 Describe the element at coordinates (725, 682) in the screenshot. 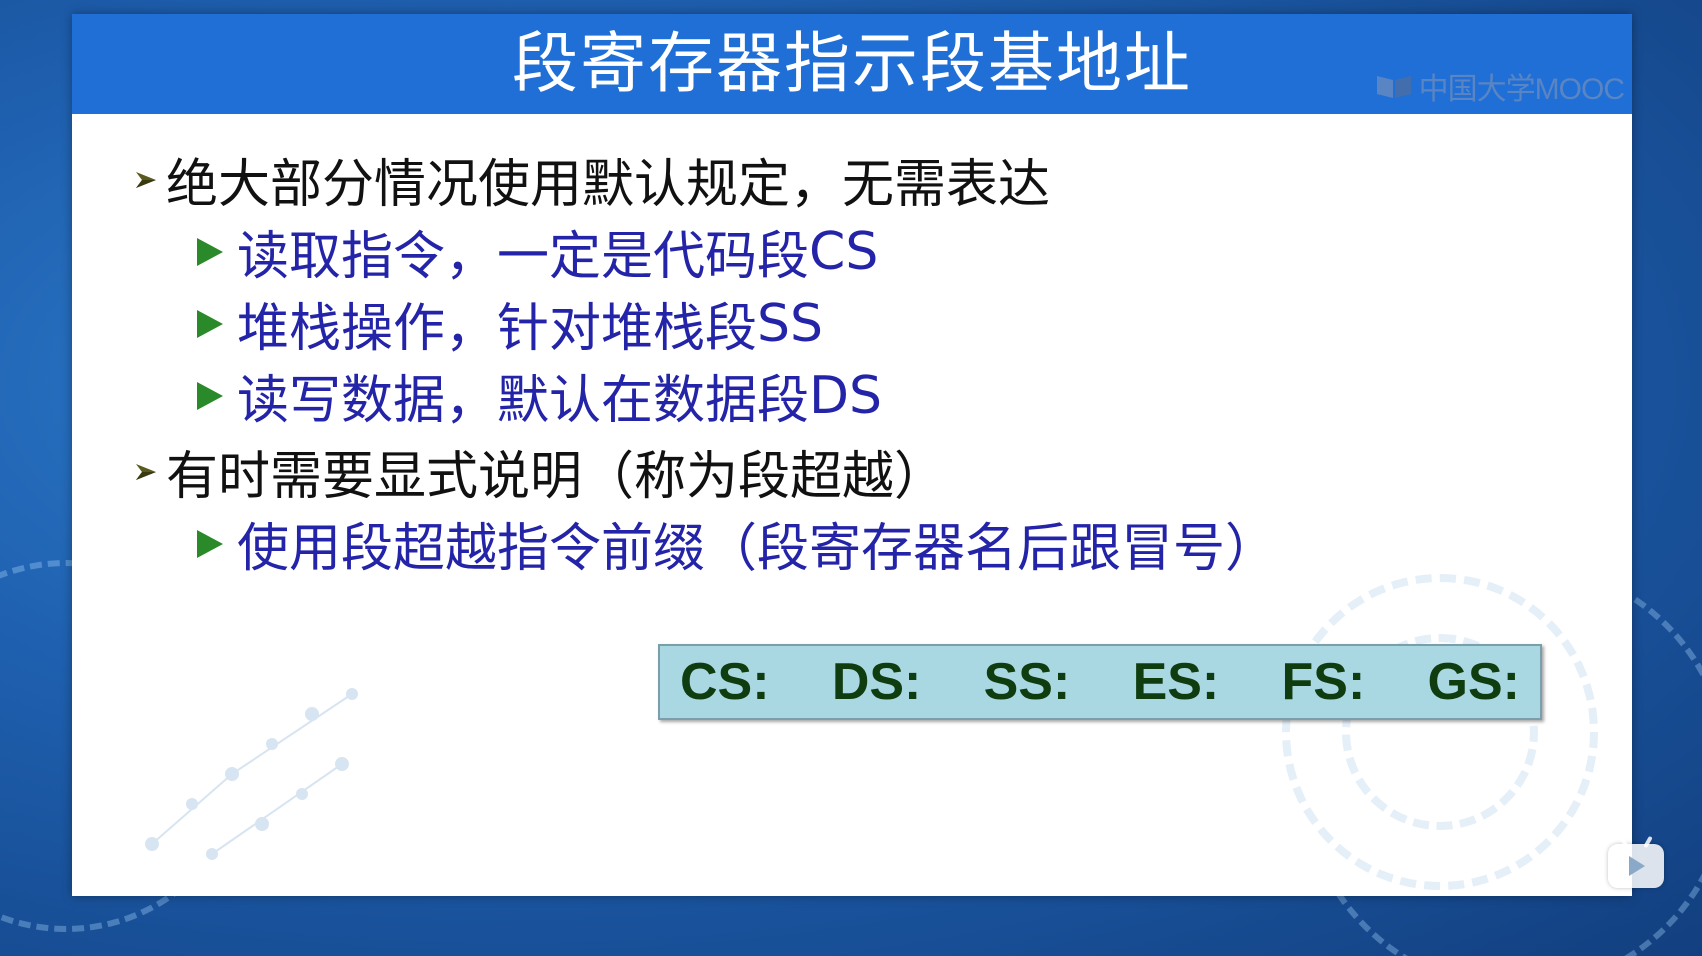

I see `segment-prefix: CS:` at that location.